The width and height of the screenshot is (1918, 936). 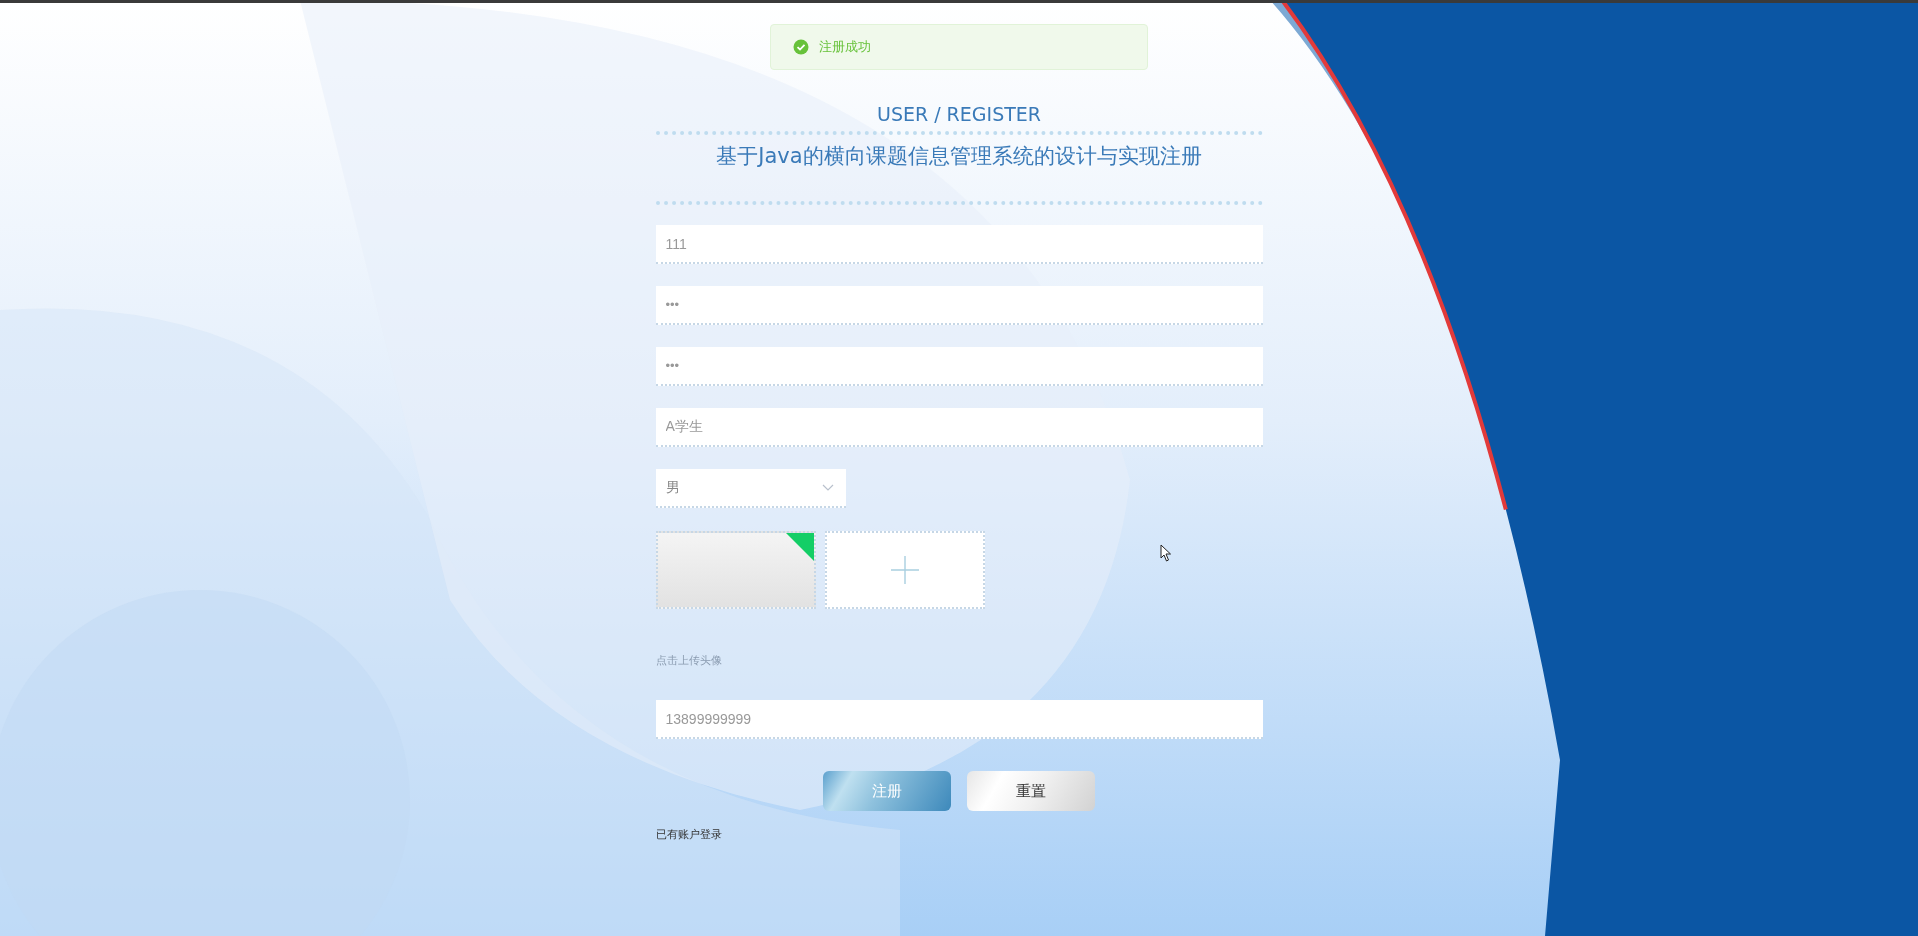 I want to click on plus-icon, so click(x=904, y=570).